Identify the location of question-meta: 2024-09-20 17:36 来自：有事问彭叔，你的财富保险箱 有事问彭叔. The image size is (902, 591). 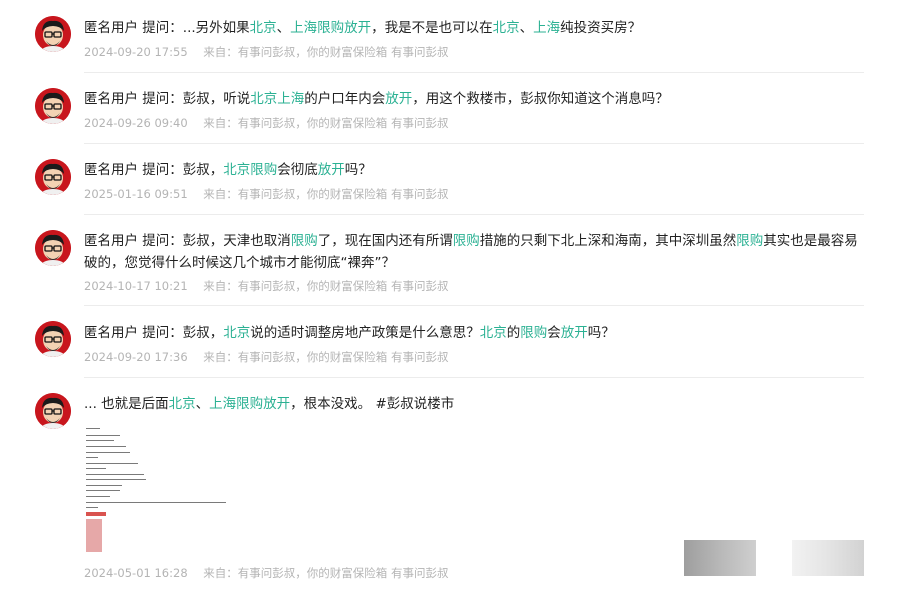
(268, 357).